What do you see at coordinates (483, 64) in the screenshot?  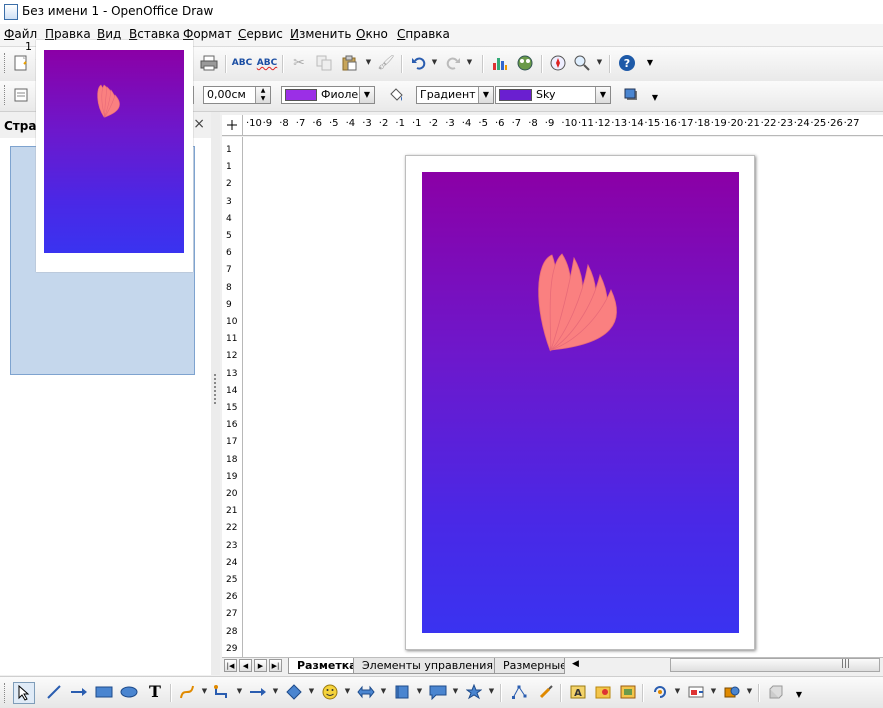 I see `separator` at bounding box center [483, 64].